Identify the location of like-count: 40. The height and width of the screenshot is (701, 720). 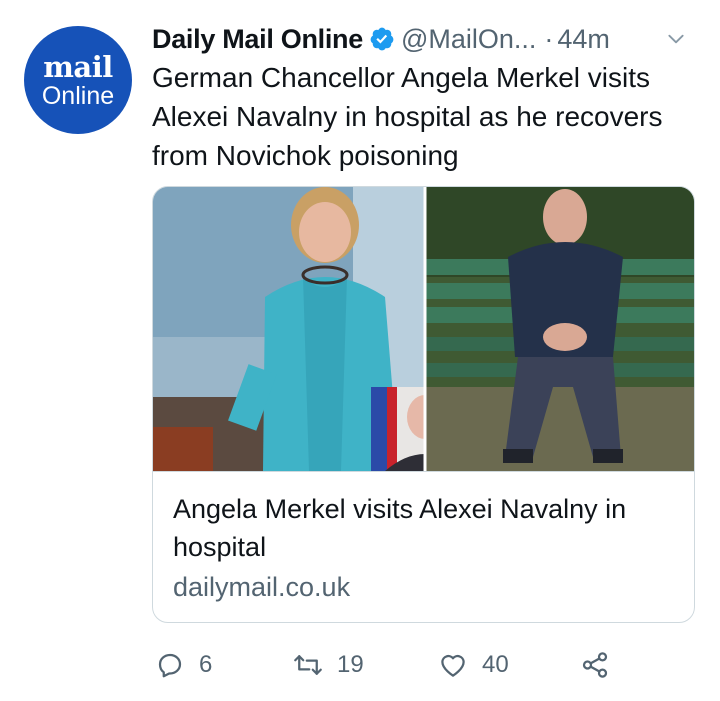
(495, 664).